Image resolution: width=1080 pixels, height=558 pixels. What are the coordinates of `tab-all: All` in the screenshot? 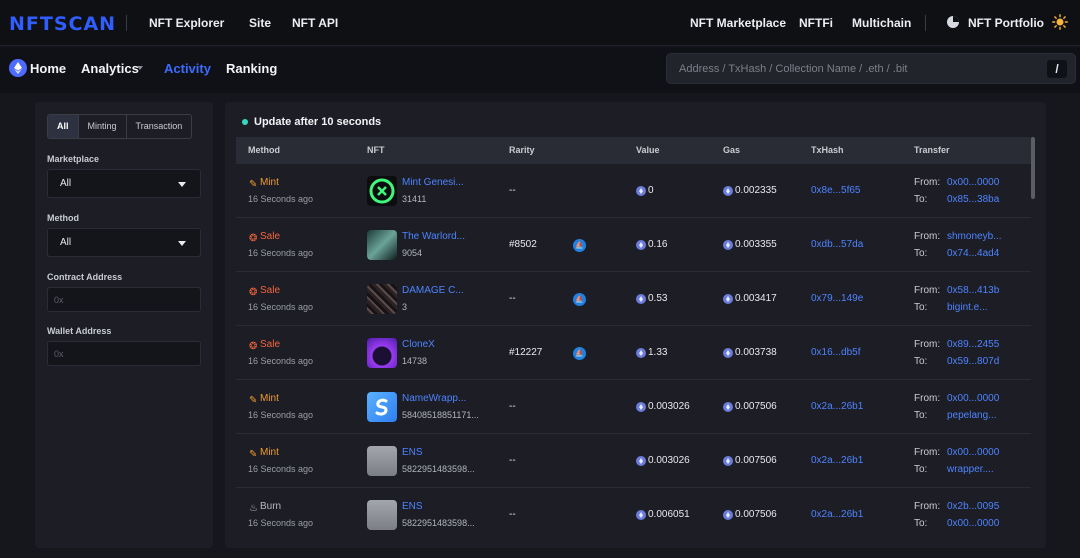 It's located at (63, 126).